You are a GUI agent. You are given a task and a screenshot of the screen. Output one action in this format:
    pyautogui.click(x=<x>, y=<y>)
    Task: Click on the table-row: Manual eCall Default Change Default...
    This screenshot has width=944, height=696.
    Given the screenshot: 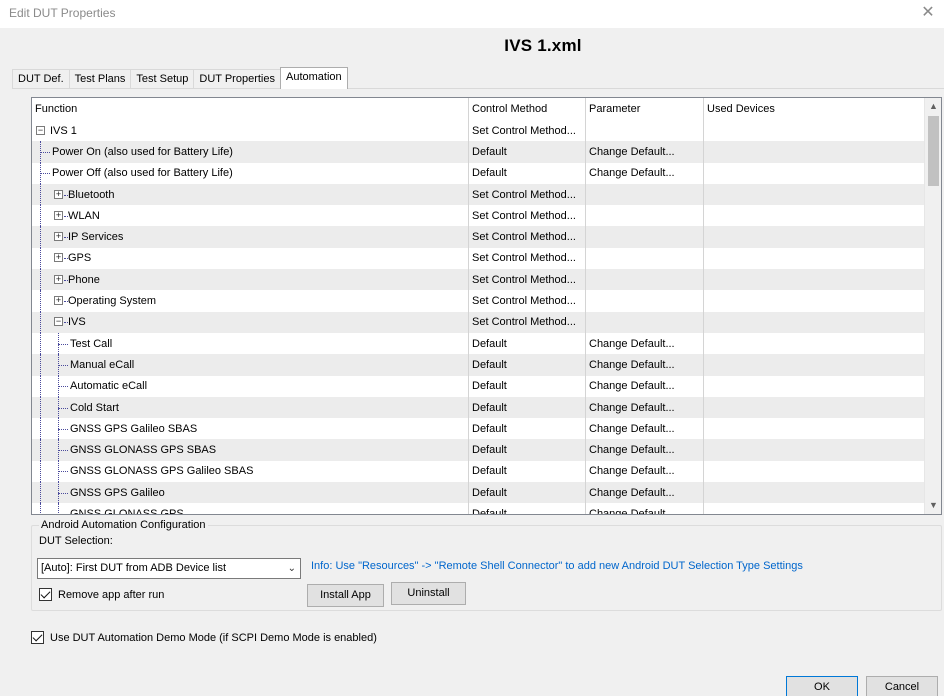 What is the action you would take?
    pyautogui.click(x=478, y=365)
    